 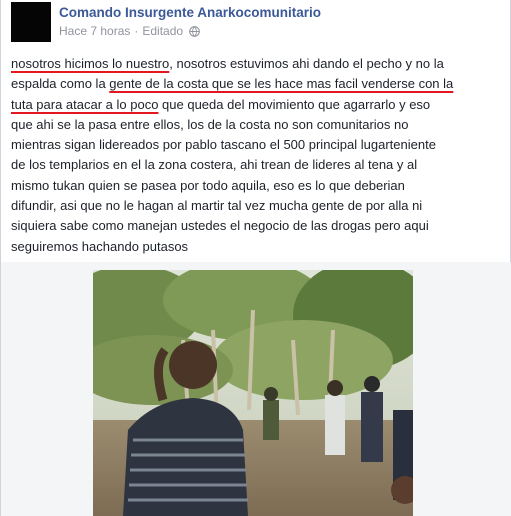 What do you see at coordinates (31, 22) in the screenshot?
I see `avatar` at bounding box center [31, 22].